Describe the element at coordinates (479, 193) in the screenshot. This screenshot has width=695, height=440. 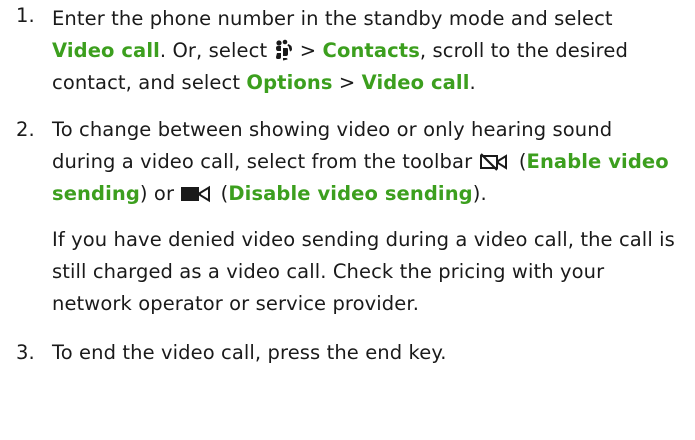
I see `step-text-segment: ).` at that location.